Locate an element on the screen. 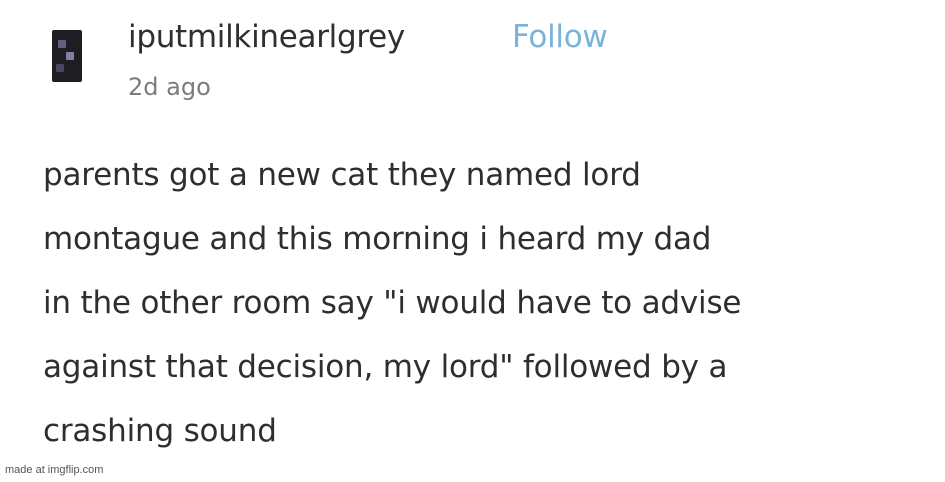 Image resolution: width=945 pixels, height=482 pixels. post-text-line: parents got a new cat they named lord is located at coordinates (342, 175).